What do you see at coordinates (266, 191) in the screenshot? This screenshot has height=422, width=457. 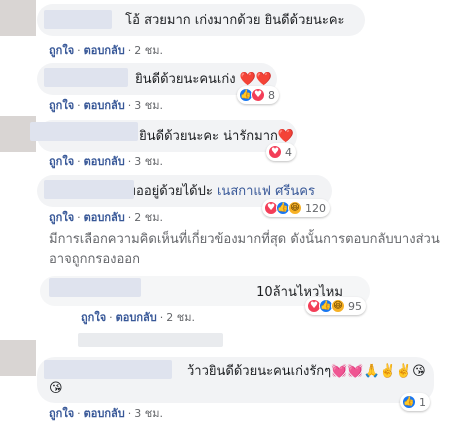 I see `mention-link: เนสกาแฟ ศรีนคร` at bounding box center [266, 191].